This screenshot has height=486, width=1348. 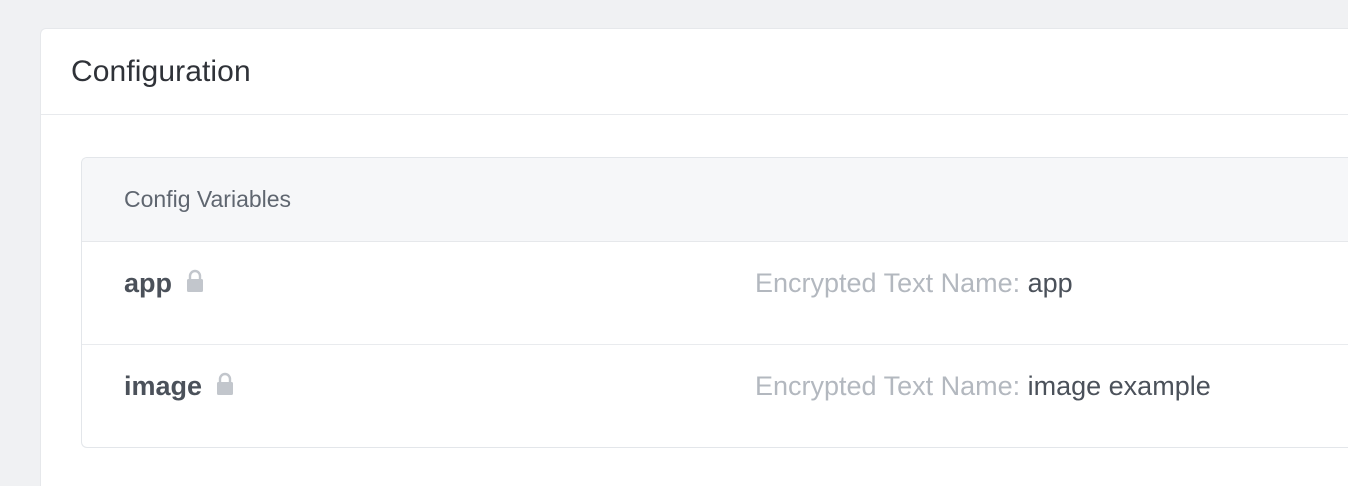 What do you see at coordinates (161, 71) in the screenshot?
I see `card-title: Configuration` at bounding box center [161, 71].